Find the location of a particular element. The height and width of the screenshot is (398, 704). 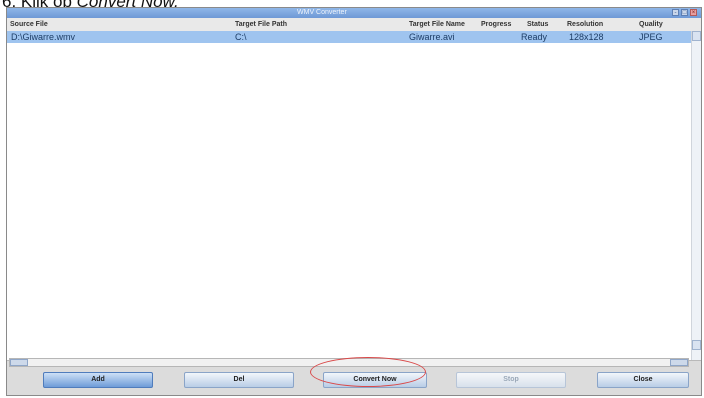

maximize-button: □ is located at coordinates (684, 12).